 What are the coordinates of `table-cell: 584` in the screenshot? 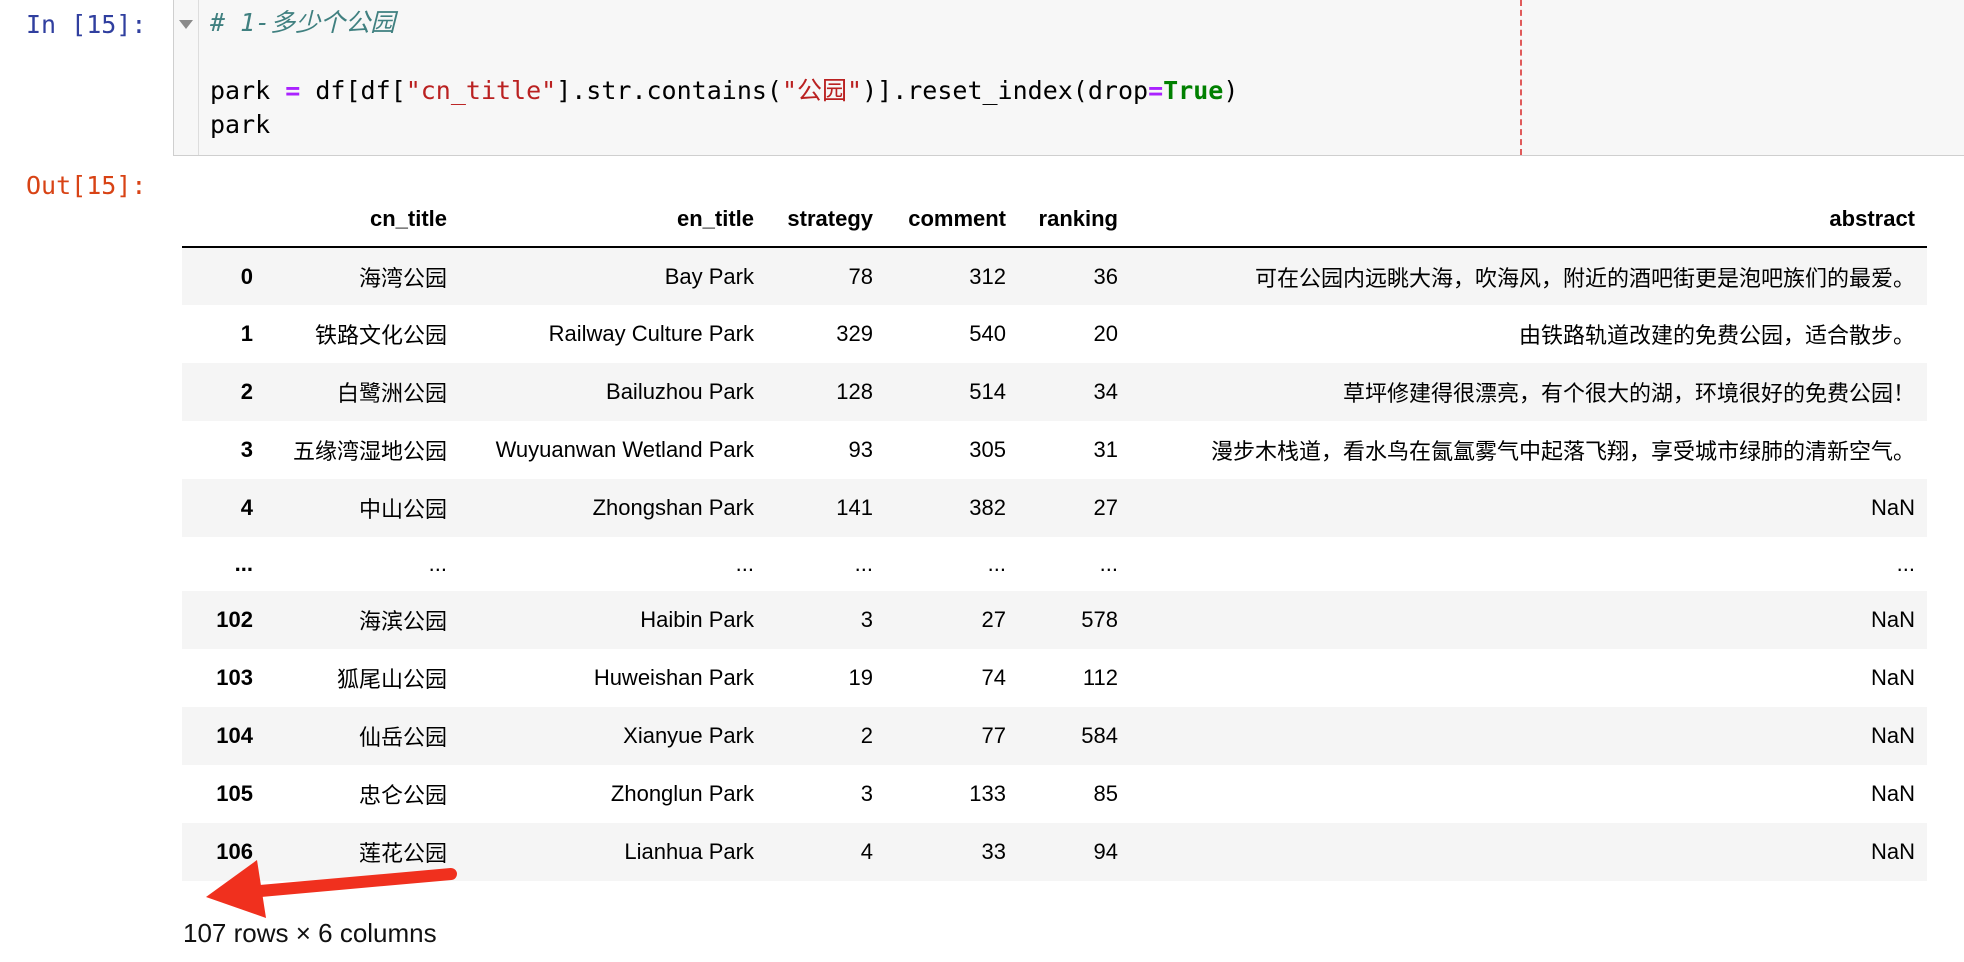 It's located at (1099, 735).